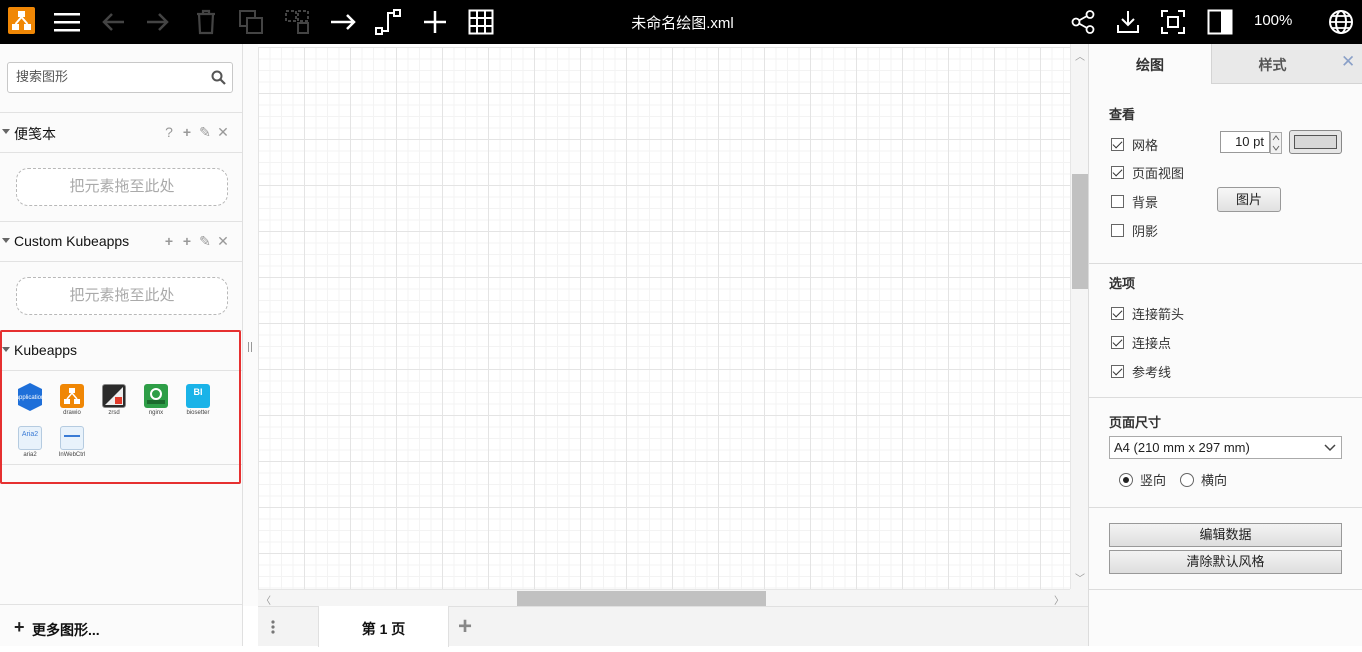 The image size is (1362, 652). What do you see at coordinates (111, 76) in the screenshot?
I see `search-input` at bounding box center [111, 76].